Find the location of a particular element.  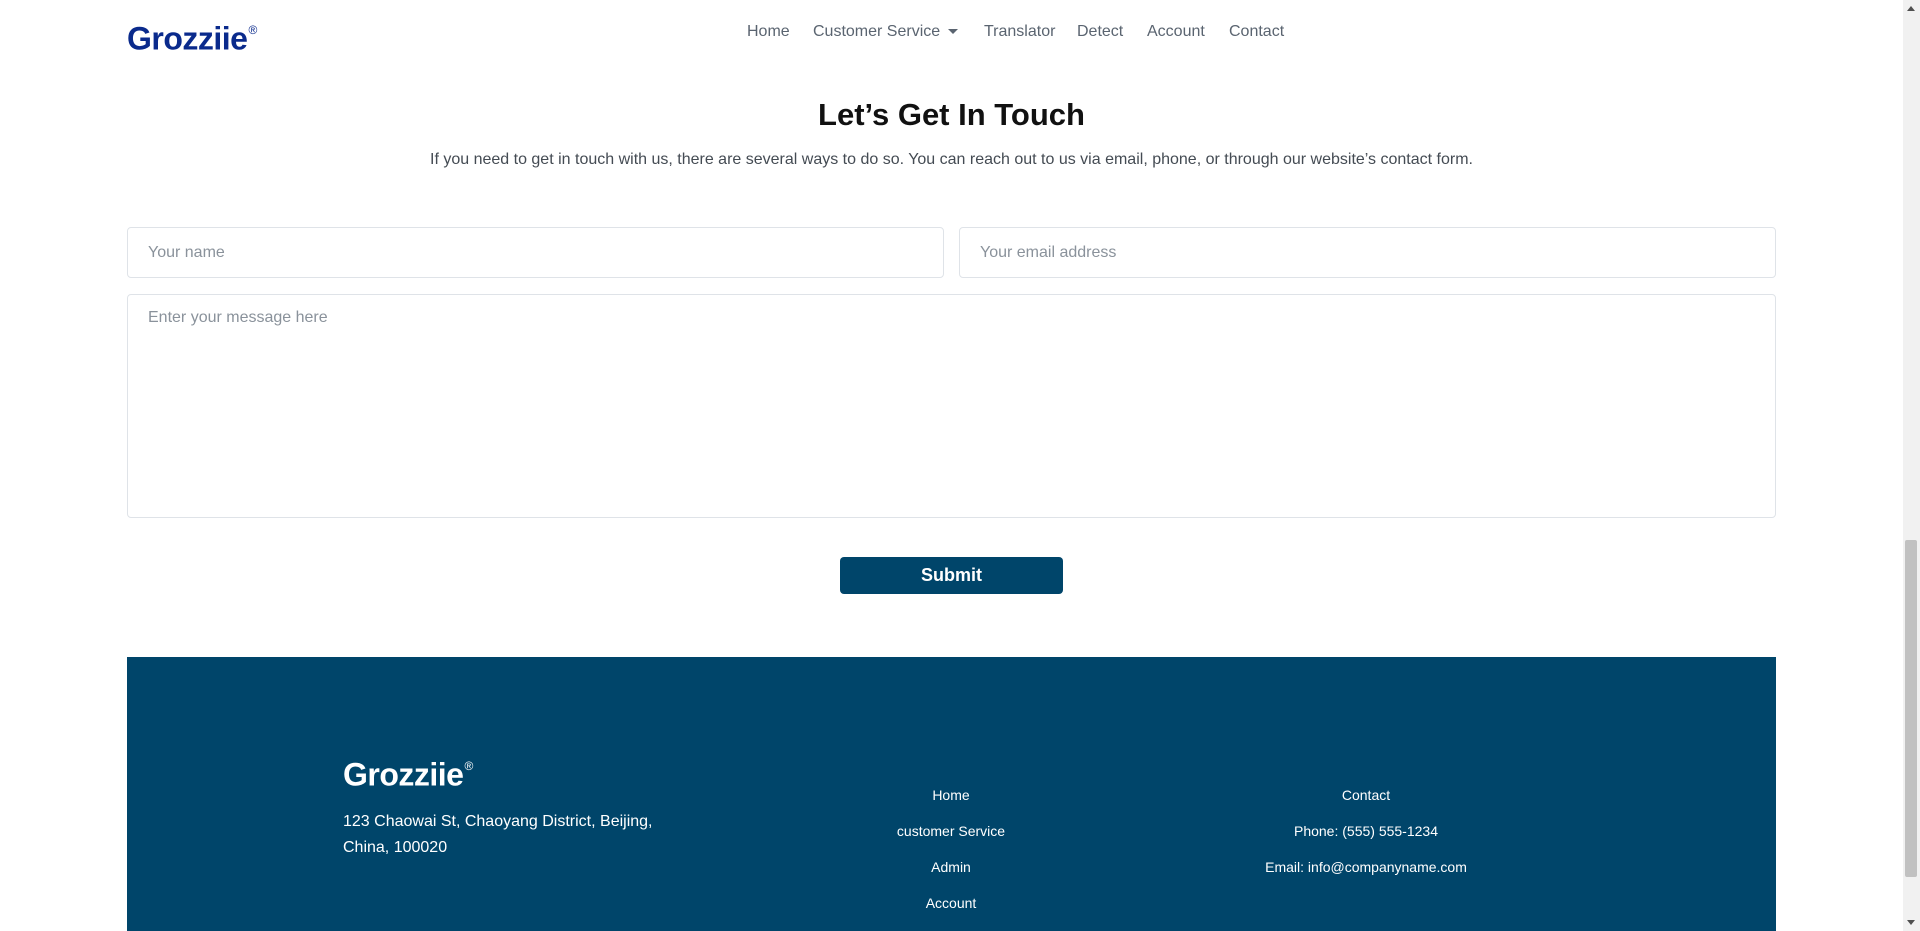

footer-link-home: Home is located at coordinates (951, 795).